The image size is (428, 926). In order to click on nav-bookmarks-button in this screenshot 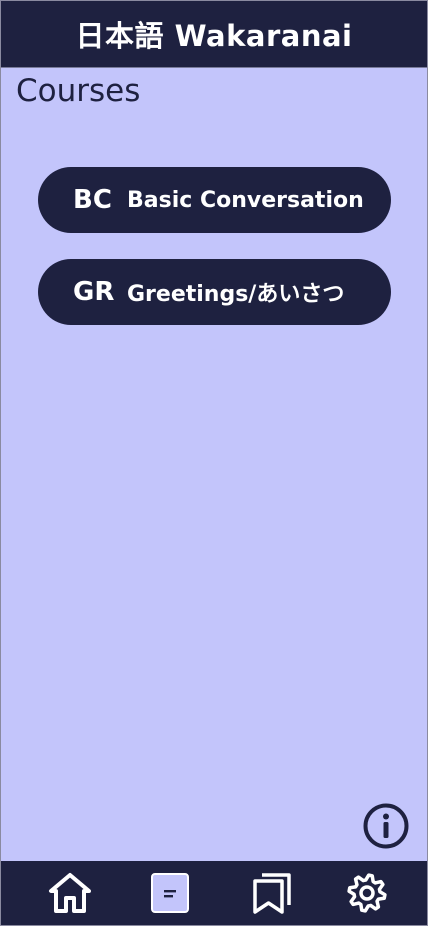, I will do `click(272, 893)`.